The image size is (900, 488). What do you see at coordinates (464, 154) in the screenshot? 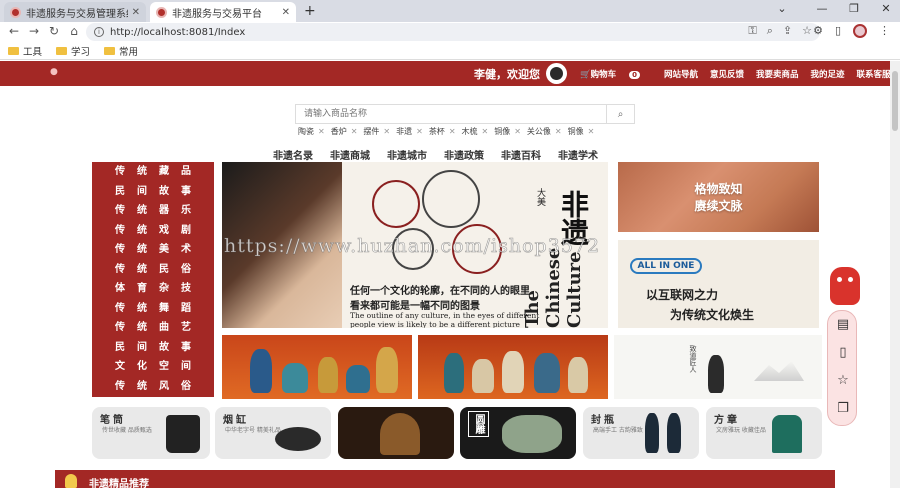
I see `category-link: 非遗政策` at bounding box center [464, 154].